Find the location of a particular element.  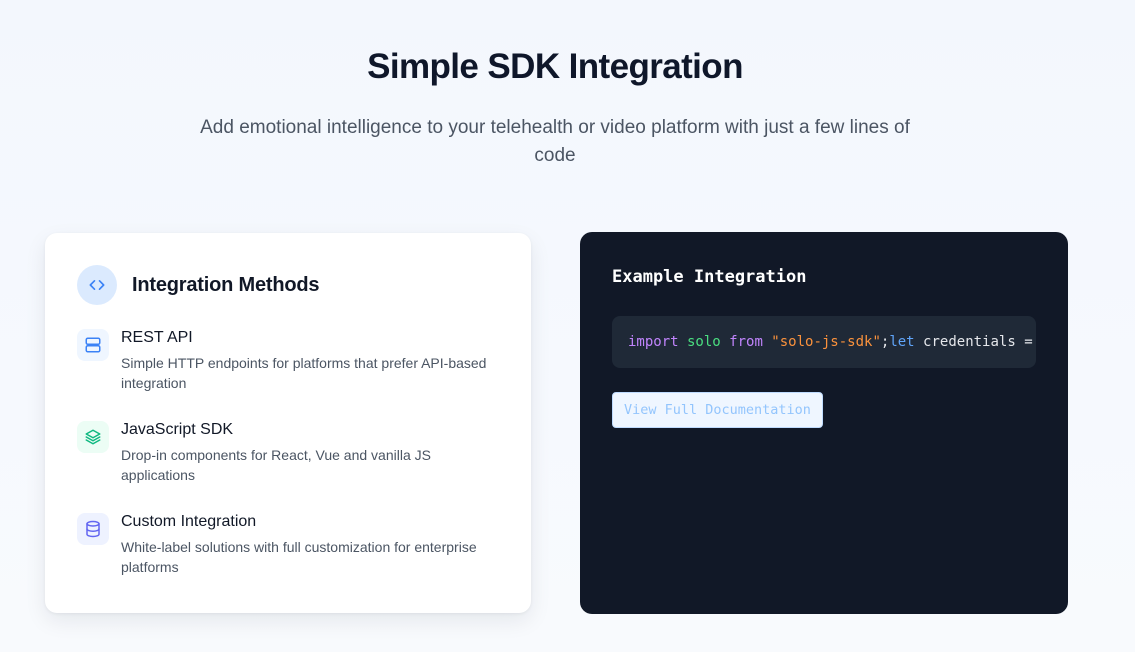

page-title: Simple SDK Integration is located at coordinates (555, 66).